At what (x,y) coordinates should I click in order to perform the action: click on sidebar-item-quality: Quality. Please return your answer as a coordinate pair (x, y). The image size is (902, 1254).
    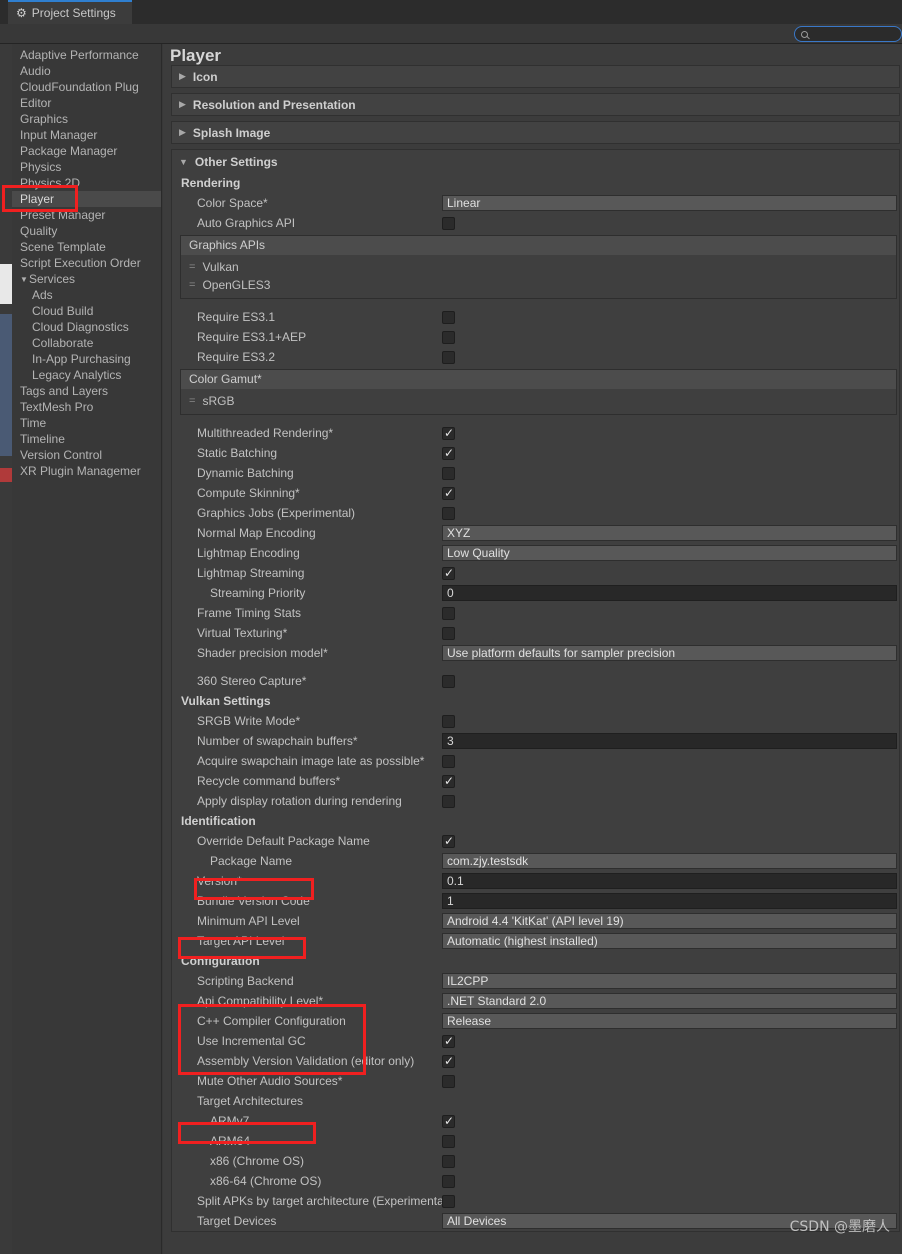
    Looking at the image, I should click on (86, 231).